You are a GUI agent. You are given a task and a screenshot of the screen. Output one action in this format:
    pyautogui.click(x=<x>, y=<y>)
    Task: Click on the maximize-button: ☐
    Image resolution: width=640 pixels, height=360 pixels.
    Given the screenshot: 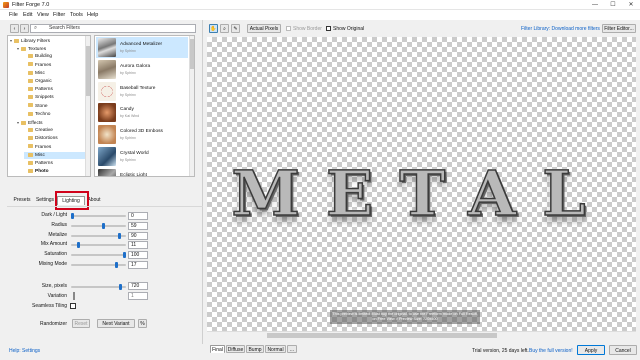 What is the action you would take?
    pyautogui.click(x=613, y=5)
    